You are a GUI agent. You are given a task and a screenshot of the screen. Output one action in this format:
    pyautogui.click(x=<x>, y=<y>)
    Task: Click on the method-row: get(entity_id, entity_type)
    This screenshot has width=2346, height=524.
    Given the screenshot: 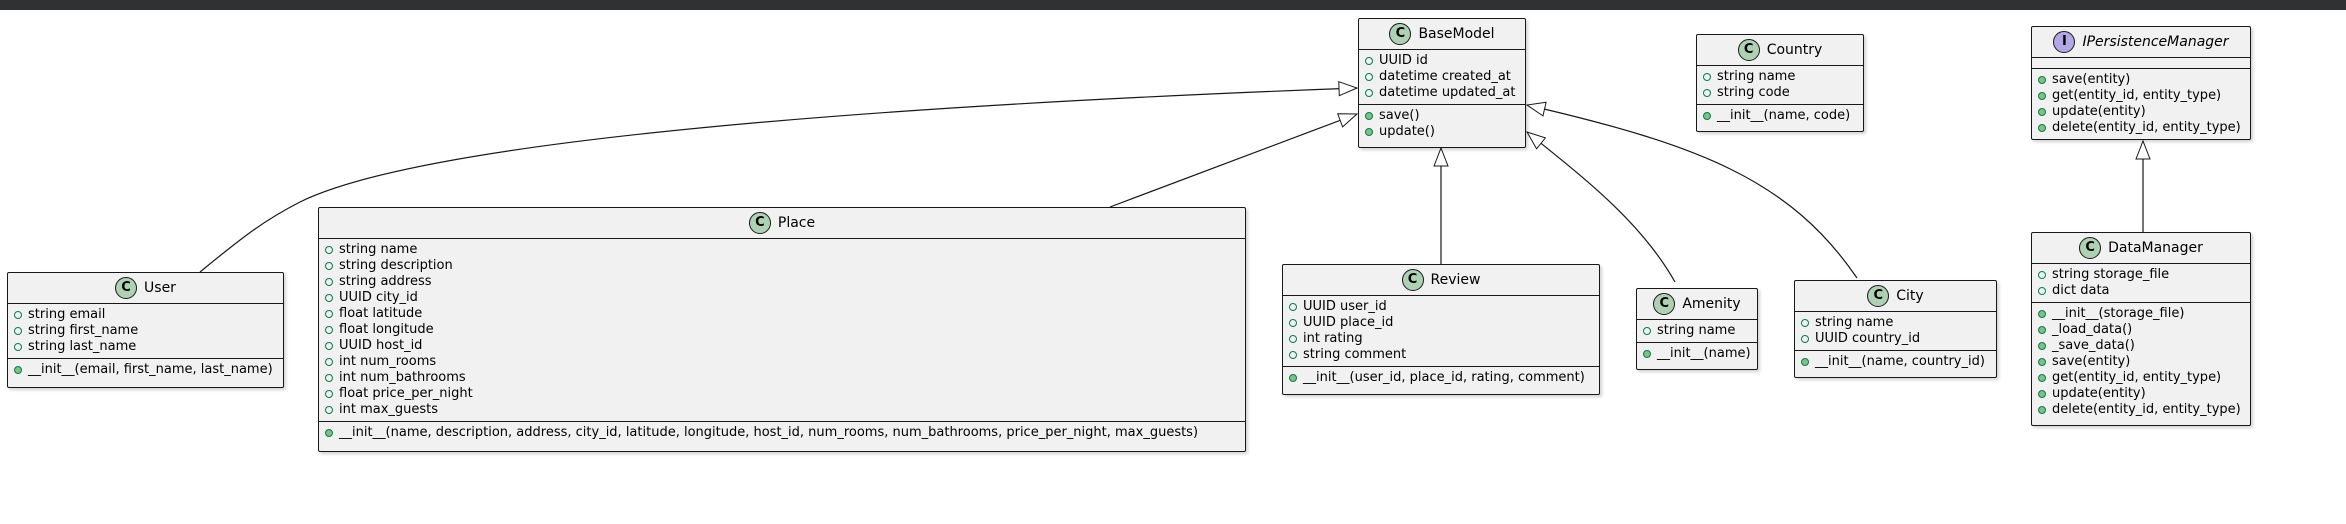 What is the action you would take?
    pyautogui.click(x=2141, y=96)
    